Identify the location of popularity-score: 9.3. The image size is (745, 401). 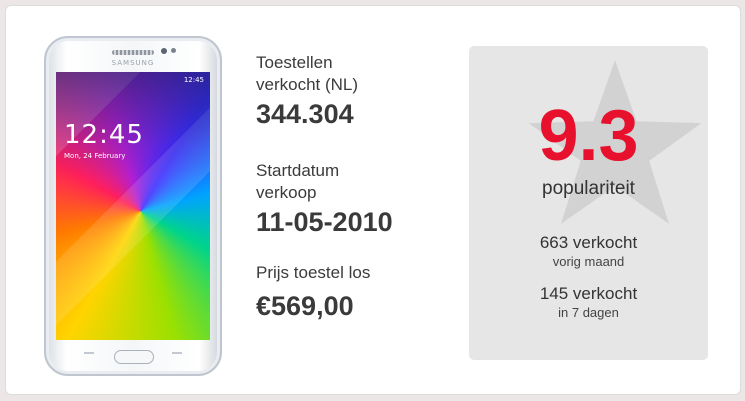
(588, 136).